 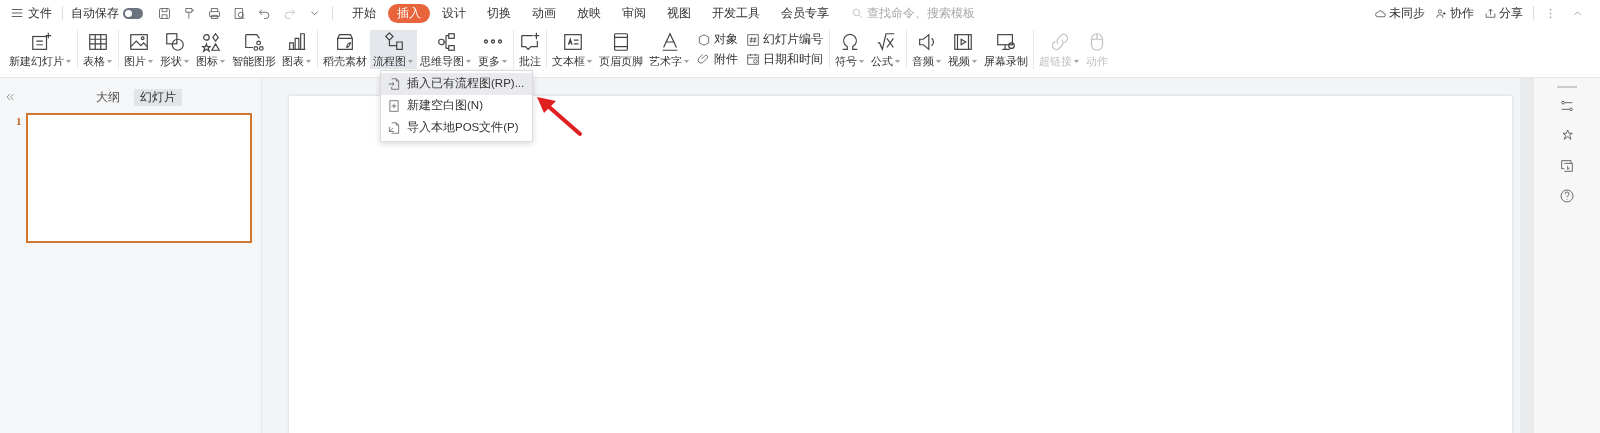 I want to click on video-icon, so click(x=963, y=42).